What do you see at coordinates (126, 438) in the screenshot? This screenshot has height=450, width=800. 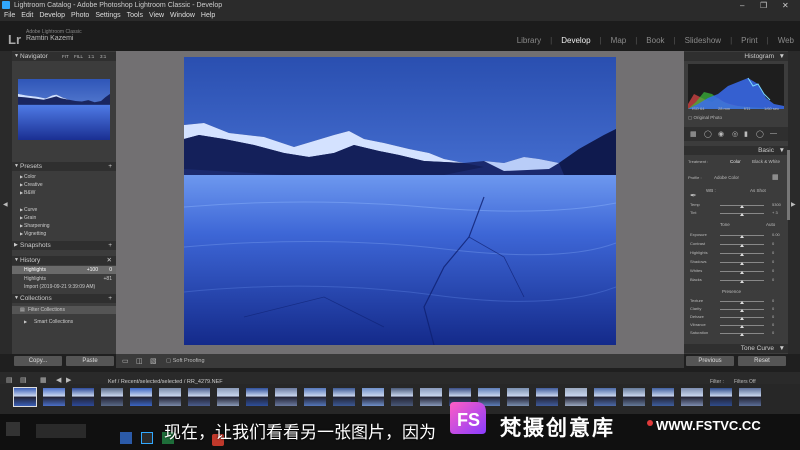 I see `taskbar-app-icon` at bounding box center [126, 438].